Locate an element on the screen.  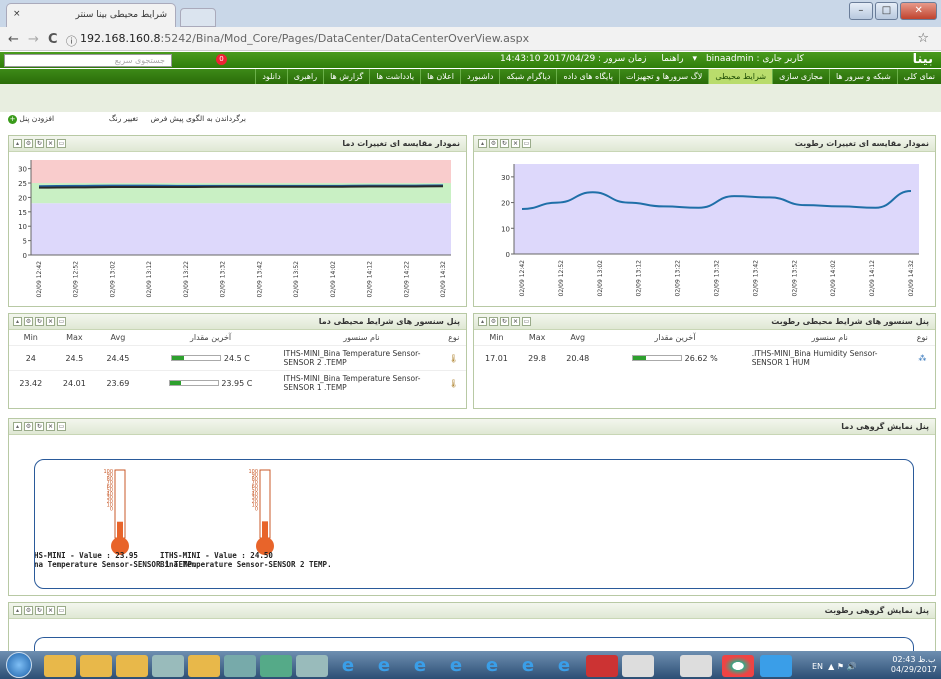
language-indicator: EN is located at coordinates (817, 666).